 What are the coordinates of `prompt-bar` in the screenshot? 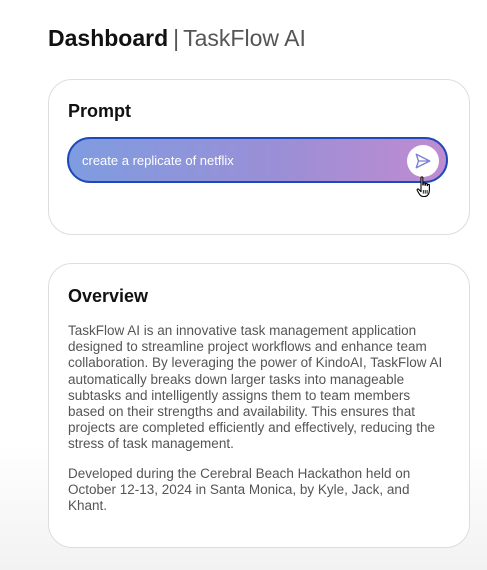 It's located at (257, 160).